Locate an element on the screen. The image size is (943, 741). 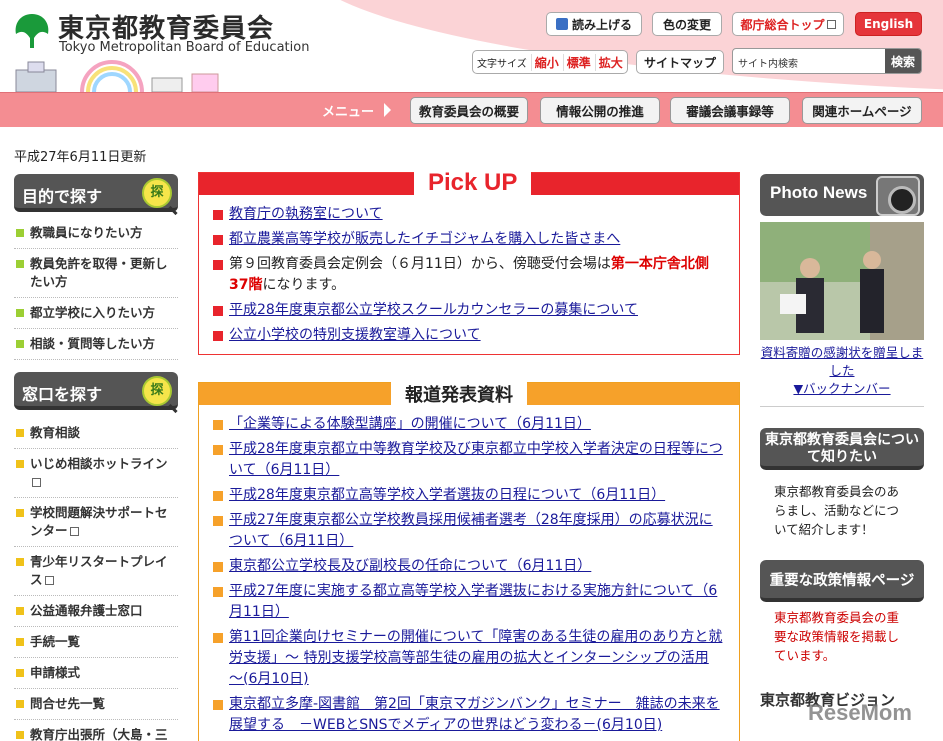
global-menu-bar: メニュー 教育委員会の概要 情報公開の推進 審議会議事録等 関連ホームページ is located at coordinates (471, 109).